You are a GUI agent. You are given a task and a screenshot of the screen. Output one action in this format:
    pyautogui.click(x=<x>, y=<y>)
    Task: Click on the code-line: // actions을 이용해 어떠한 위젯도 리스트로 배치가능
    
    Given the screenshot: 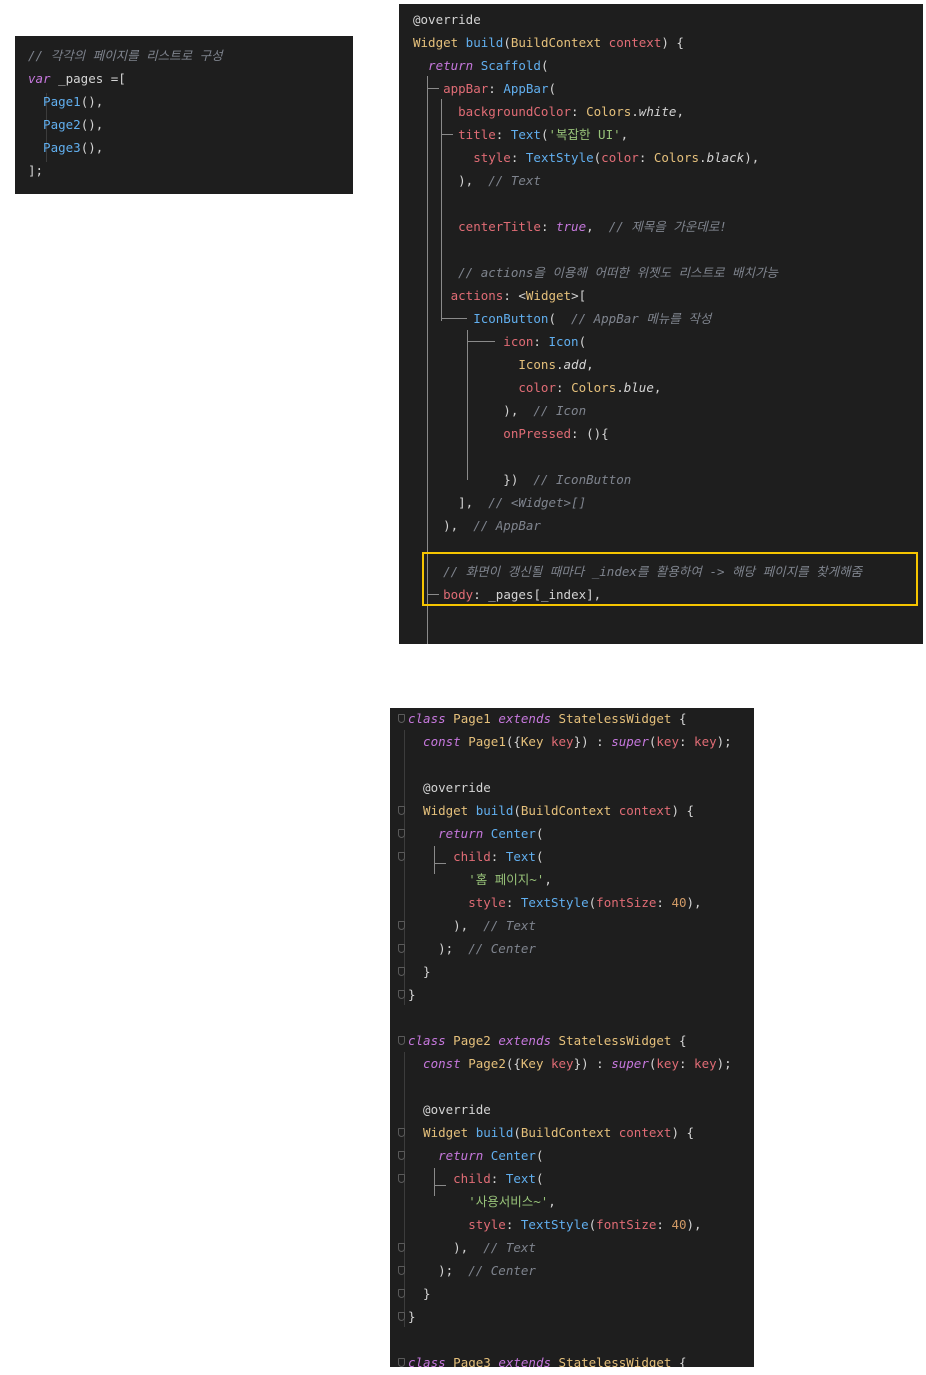 What is the action you would take?
    pyautogui.click(x=595, y=272)
    